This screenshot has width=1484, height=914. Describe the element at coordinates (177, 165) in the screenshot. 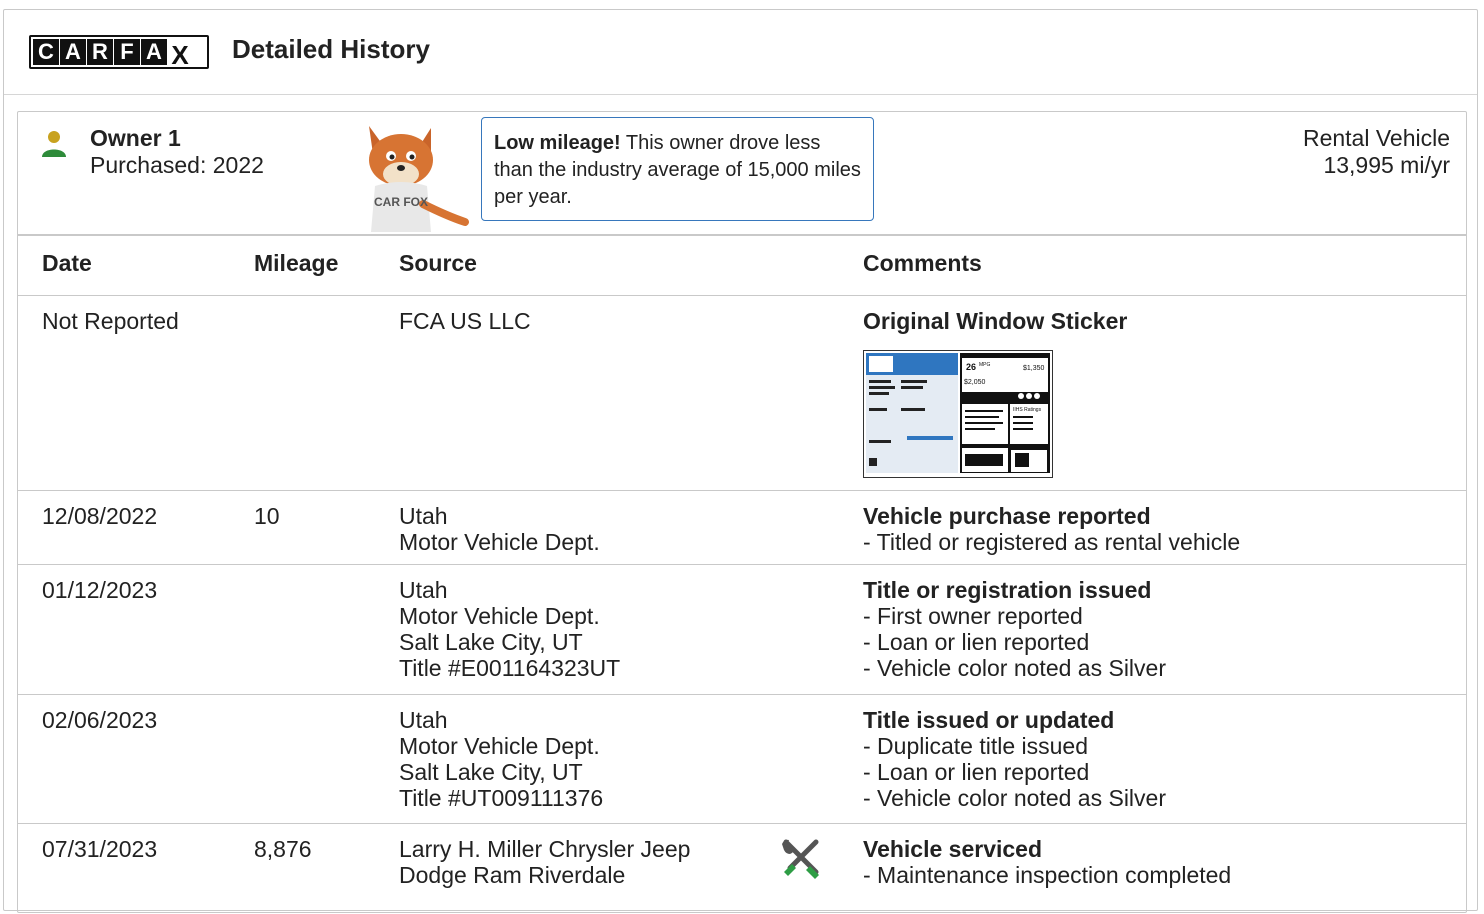

I see `owner-purchased-year: Purchased: 2022` at that location.